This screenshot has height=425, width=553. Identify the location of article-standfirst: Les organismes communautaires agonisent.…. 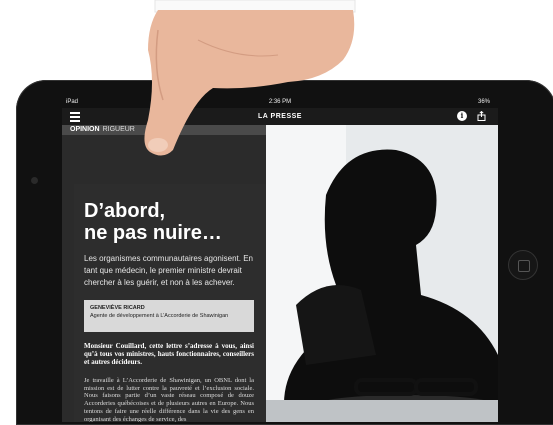
(168, 270).